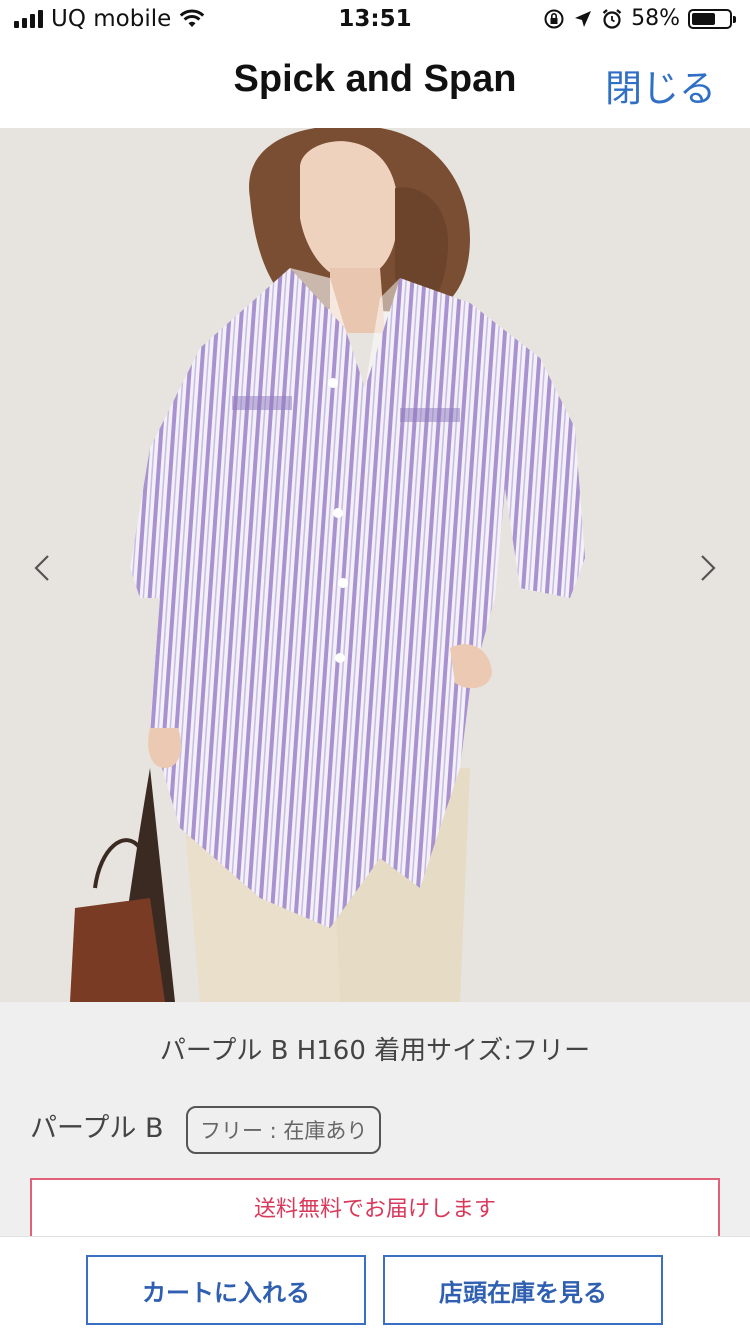 The image size is (750, 1335). What do you see at coordinates (375, 84) in the screenshot?
I see `navigation-bar: Spick and Span 閉じる` at bounding box center [375, 84].